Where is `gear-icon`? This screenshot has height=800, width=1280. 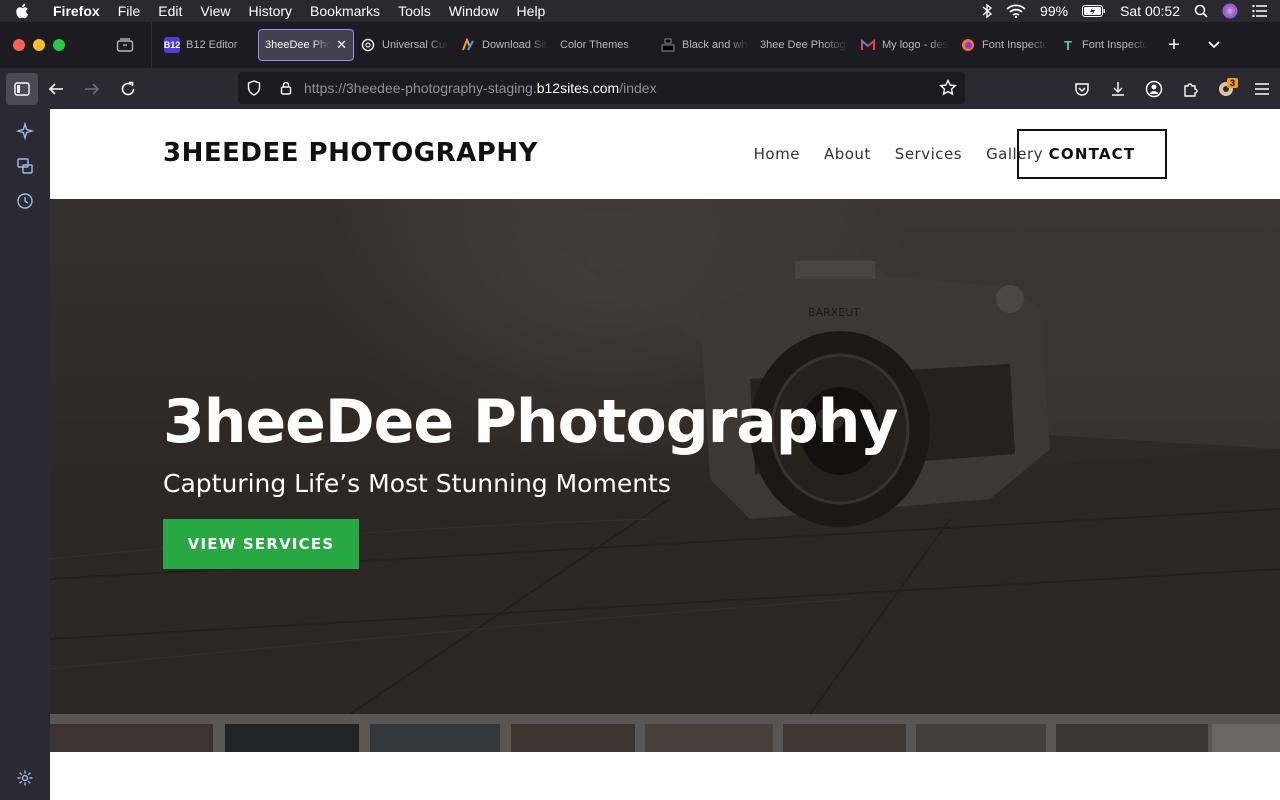 gear-icon is located at coordinates (25, 778).